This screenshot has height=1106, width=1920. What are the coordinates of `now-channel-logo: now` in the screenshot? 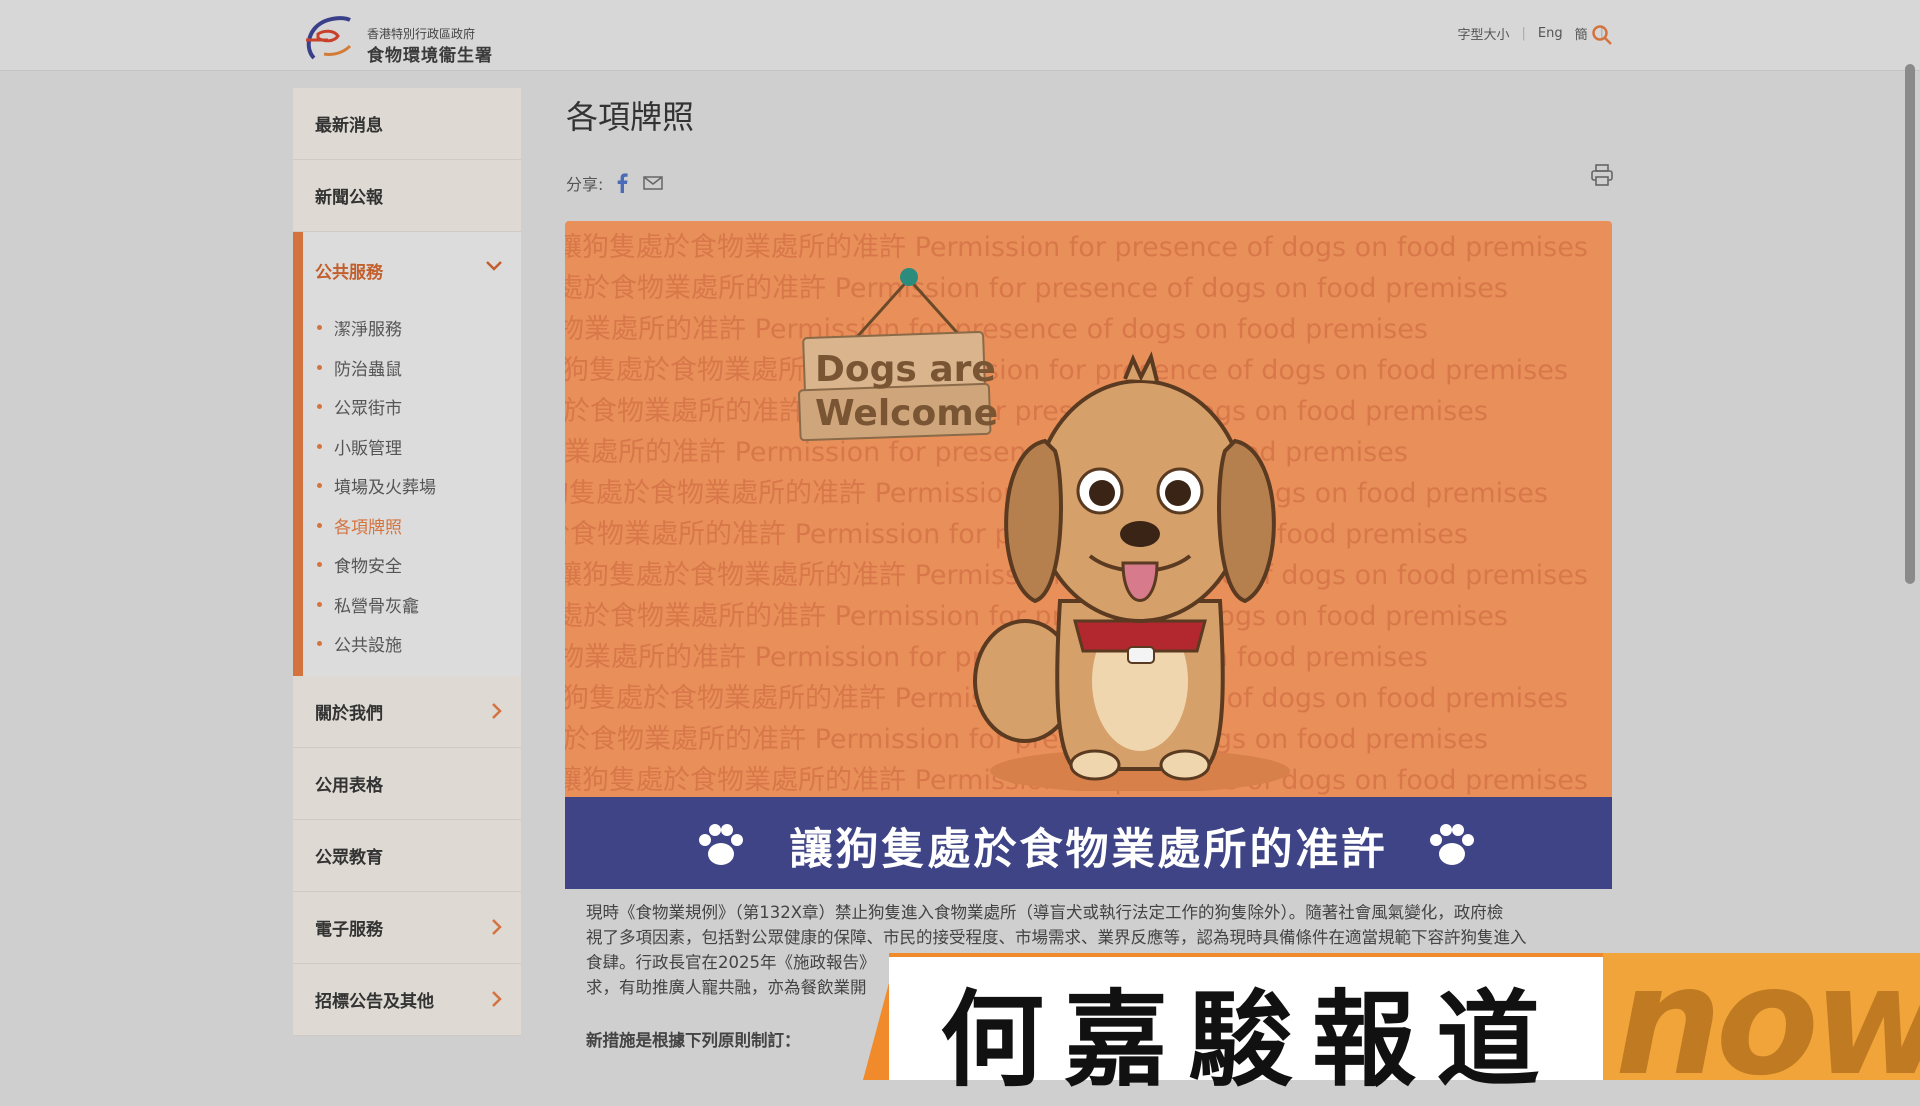 It's located at (1761, 1016).